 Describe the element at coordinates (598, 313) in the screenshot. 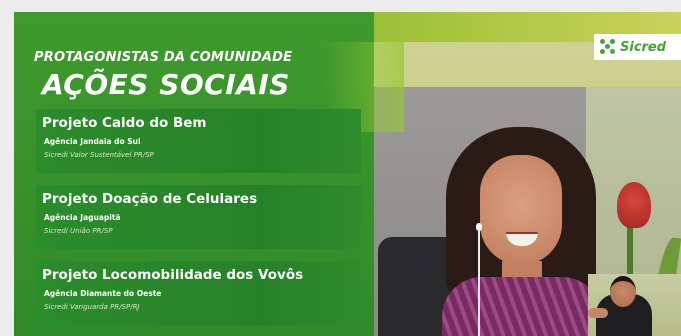

I see `interpreter-hand` at that location.